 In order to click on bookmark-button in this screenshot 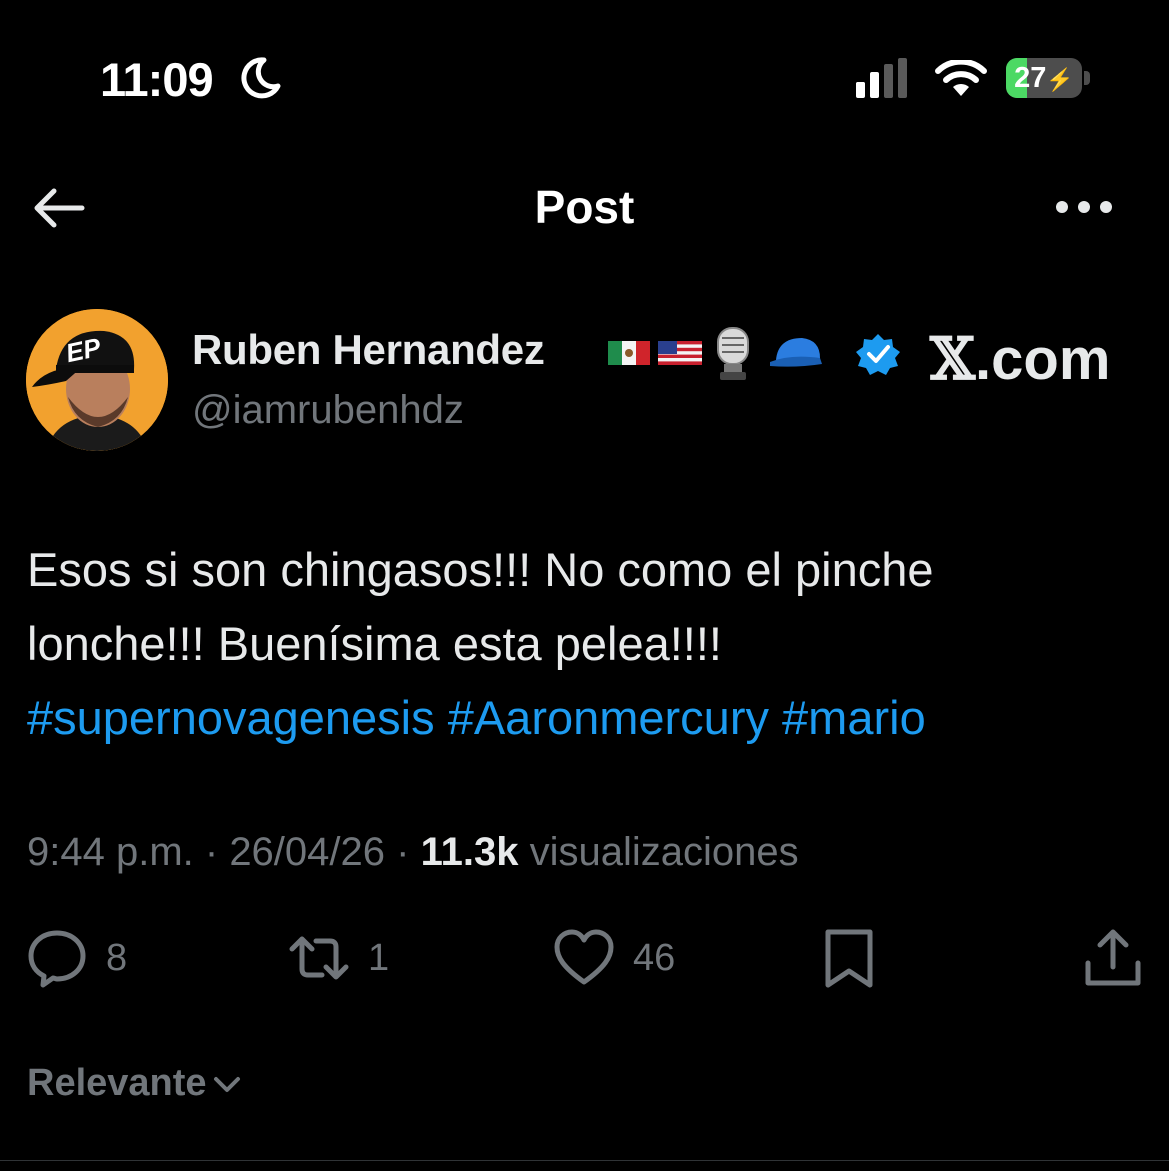, I will do `click(849, 958)`.